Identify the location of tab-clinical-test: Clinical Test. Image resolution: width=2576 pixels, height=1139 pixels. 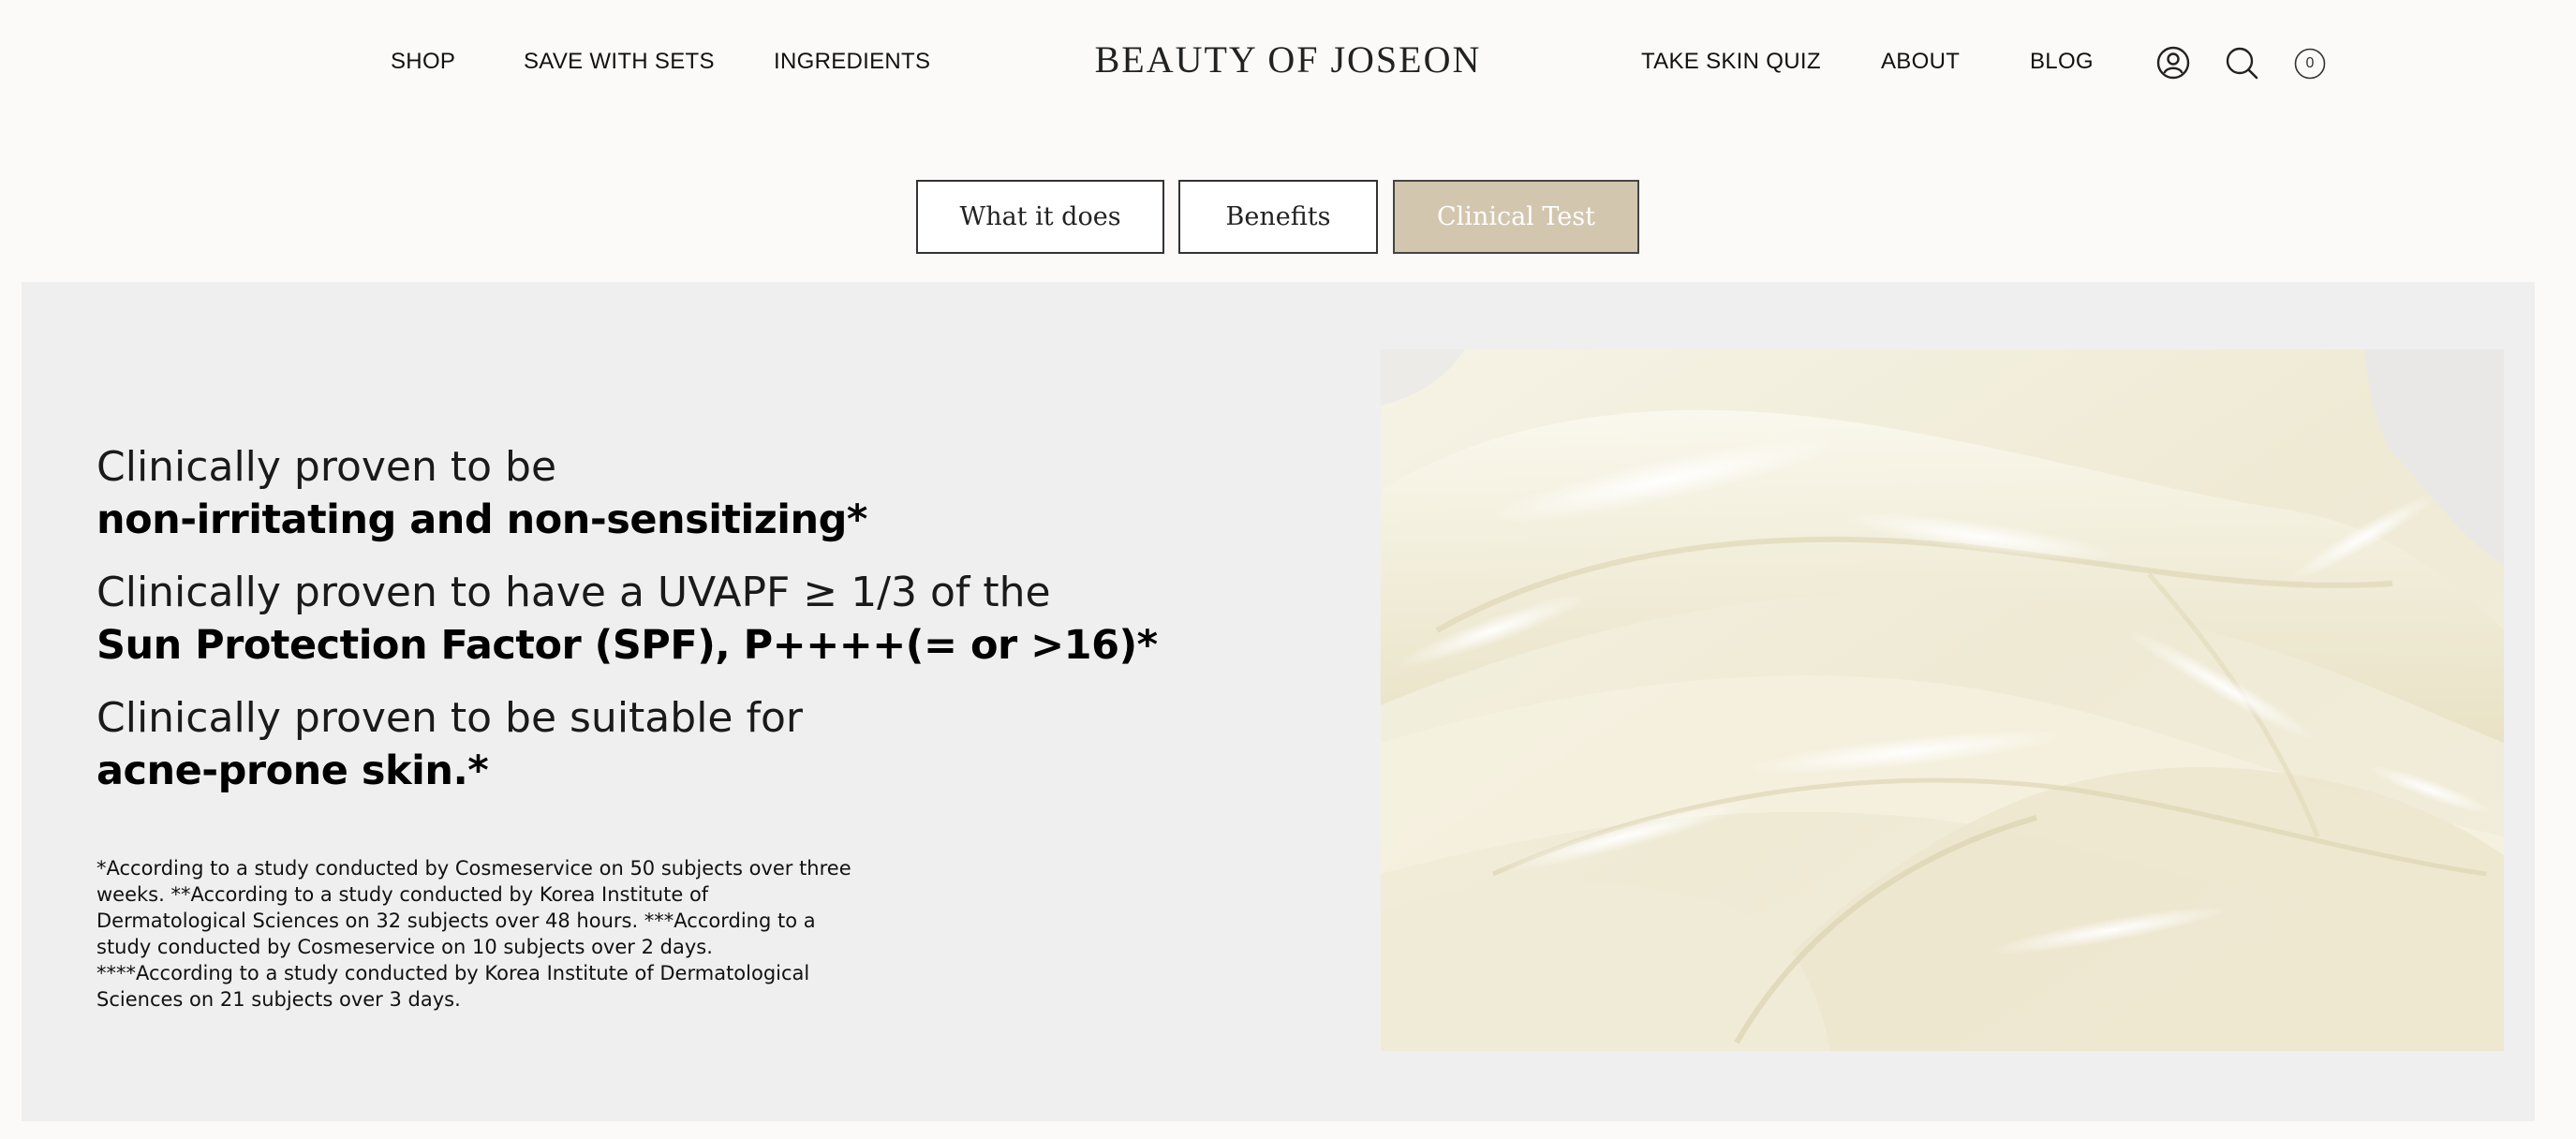
(1516, 217).